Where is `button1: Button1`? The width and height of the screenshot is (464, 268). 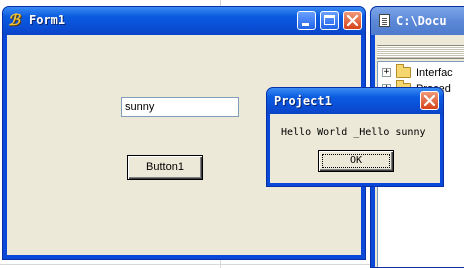 button1: Button1 is located at coordinates (165, 167).